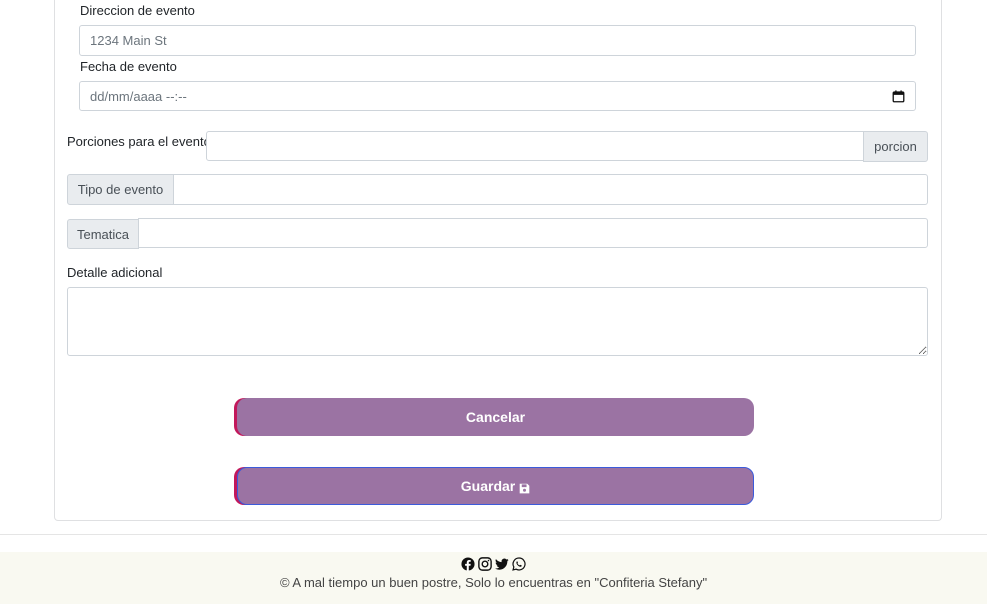 Image resolution: width=987 pixels, height=604 pixels. I want to click on portions-label: Porciones para el evento, so click(139, 141).